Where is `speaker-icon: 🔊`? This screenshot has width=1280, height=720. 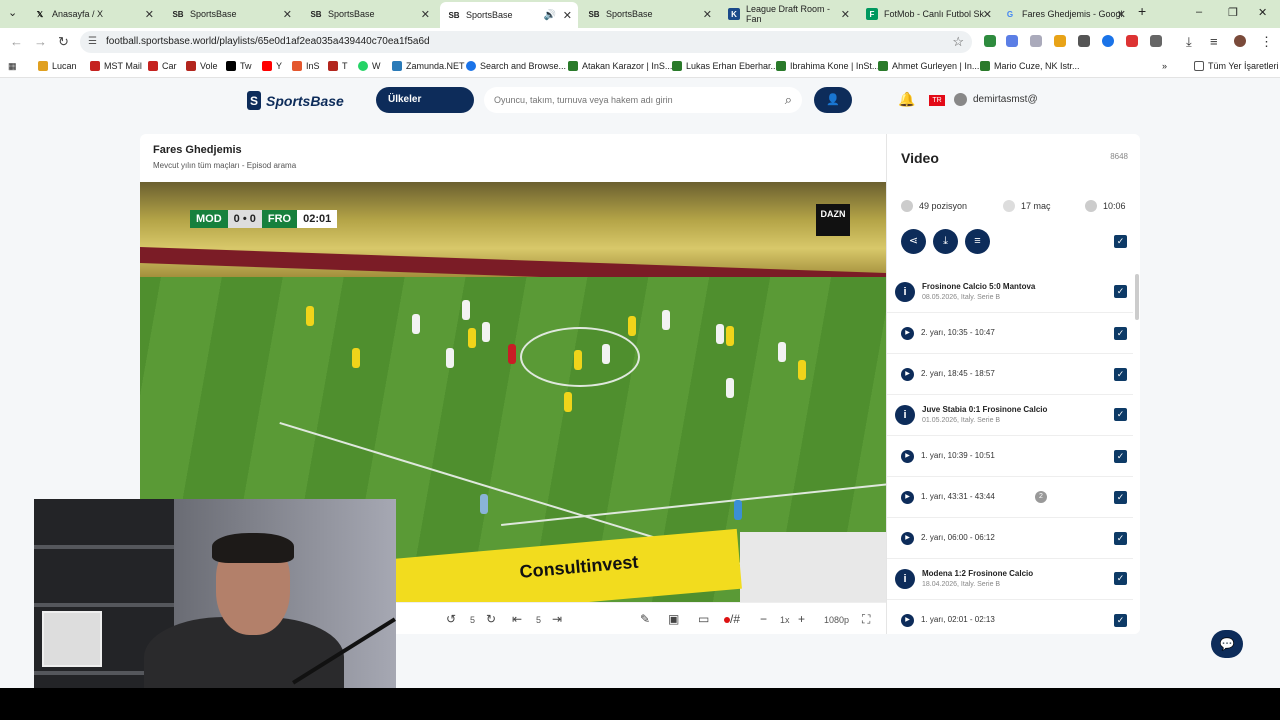 speaker-icon: 🔊 is located at coordinates (550, 15).